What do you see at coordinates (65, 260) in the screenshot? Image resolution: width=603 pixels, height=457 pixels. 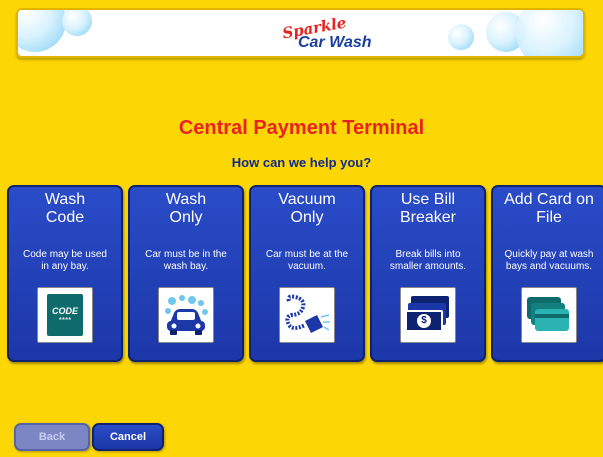 I see `card-description: Code may be used in any bay.` at bounding box center [65, 260].